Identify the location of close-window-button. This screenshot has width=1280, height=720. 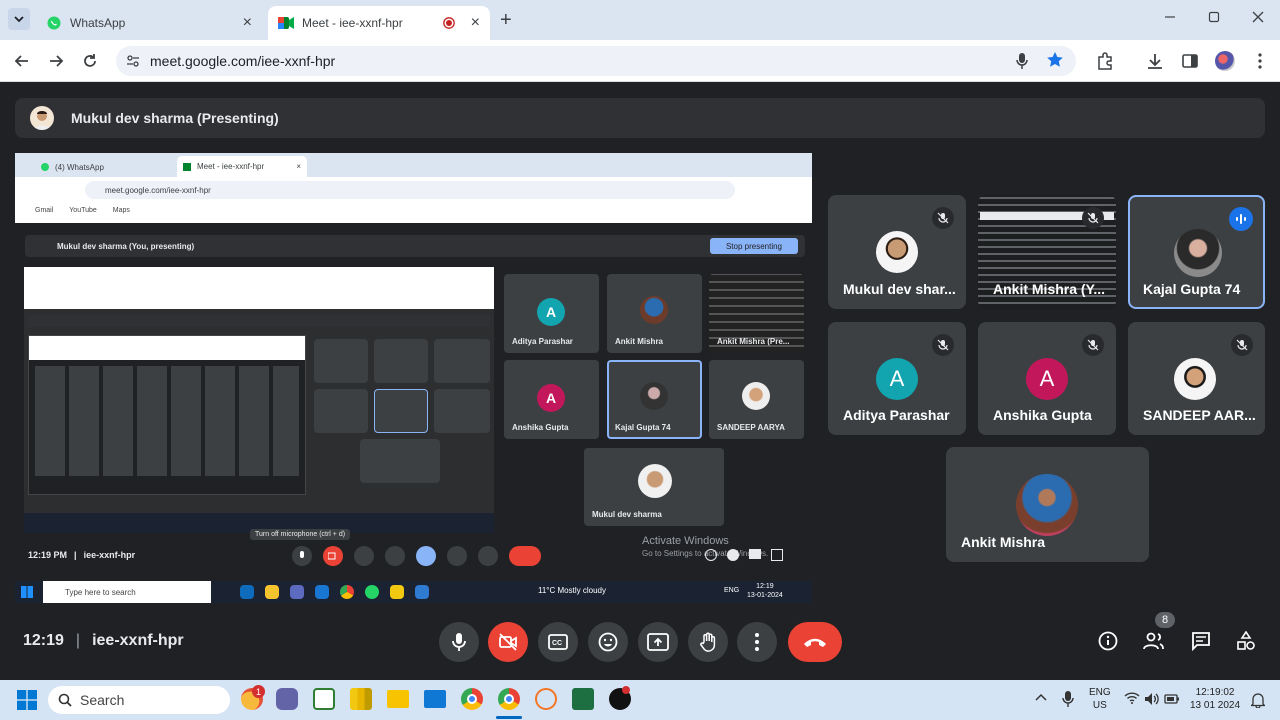
(1258, 17).